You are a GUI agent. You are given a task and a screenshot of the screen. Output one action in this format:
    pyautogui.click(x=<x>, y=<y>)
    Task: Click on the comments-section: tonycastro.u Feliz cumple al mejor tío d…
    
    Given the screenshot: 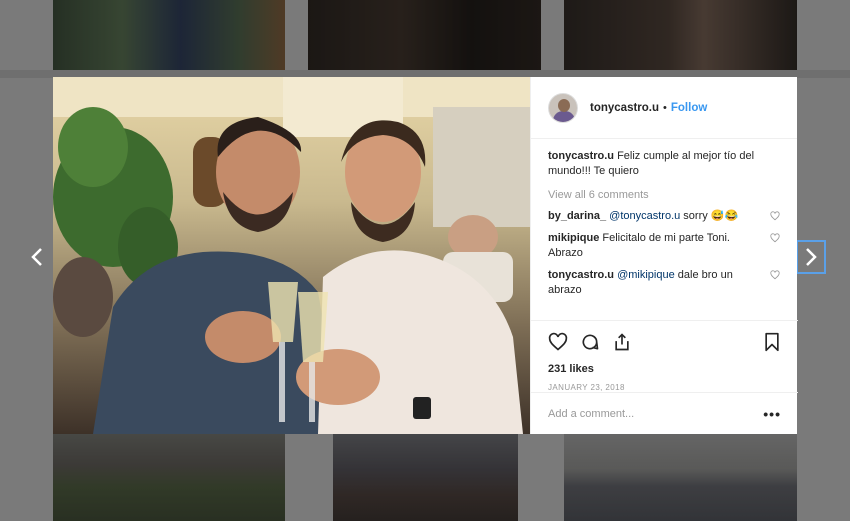 What is the action you would take?
    pyautogui.click(x=664, y=218)
    